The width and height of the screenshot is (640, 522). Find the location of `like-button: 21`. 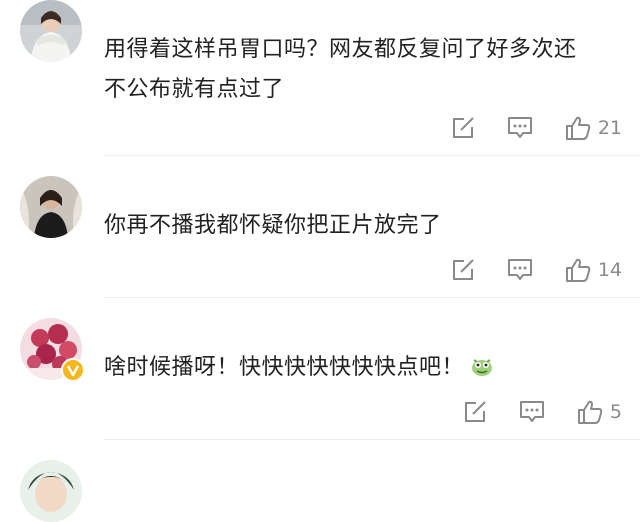

like-button: 21 is located at coordinates (593, 128).